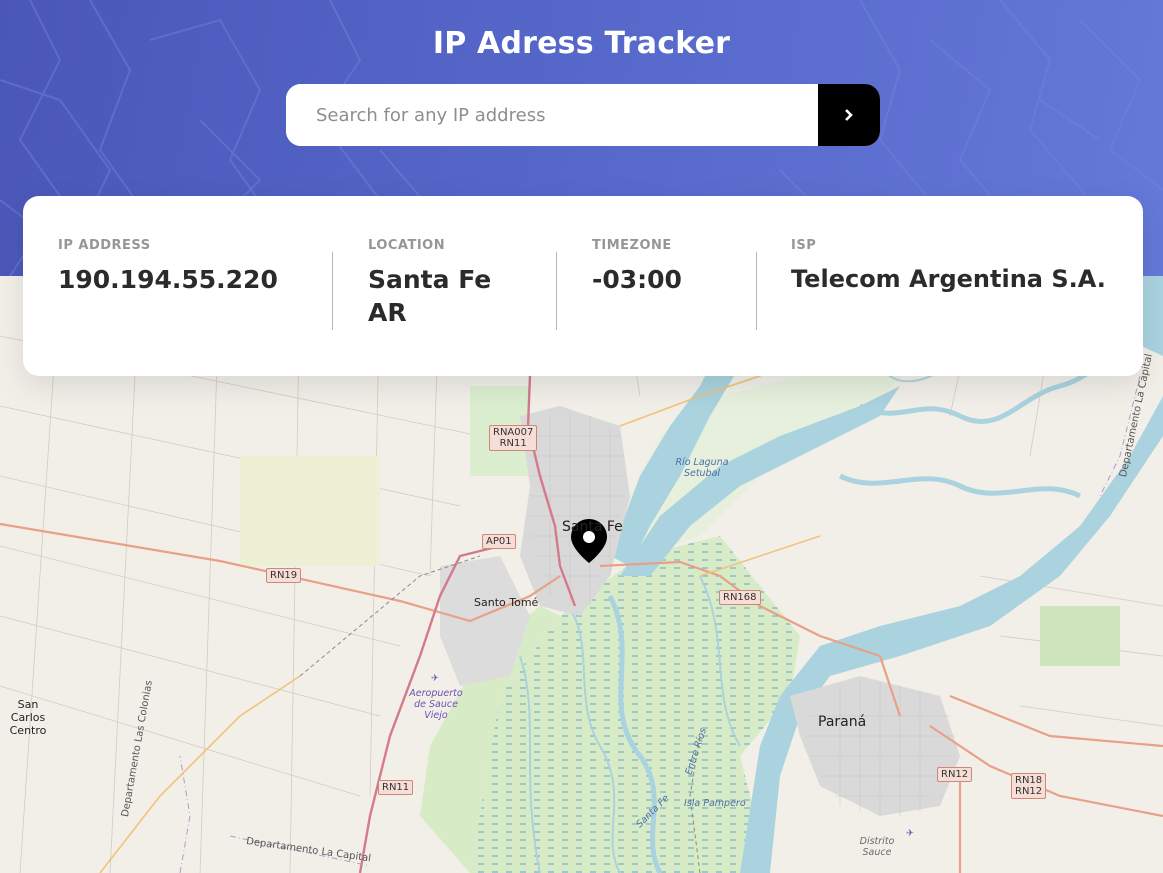  Describe the element at coordinates (387, 312) in the screenshot. I see `location-country: AR` at that location.